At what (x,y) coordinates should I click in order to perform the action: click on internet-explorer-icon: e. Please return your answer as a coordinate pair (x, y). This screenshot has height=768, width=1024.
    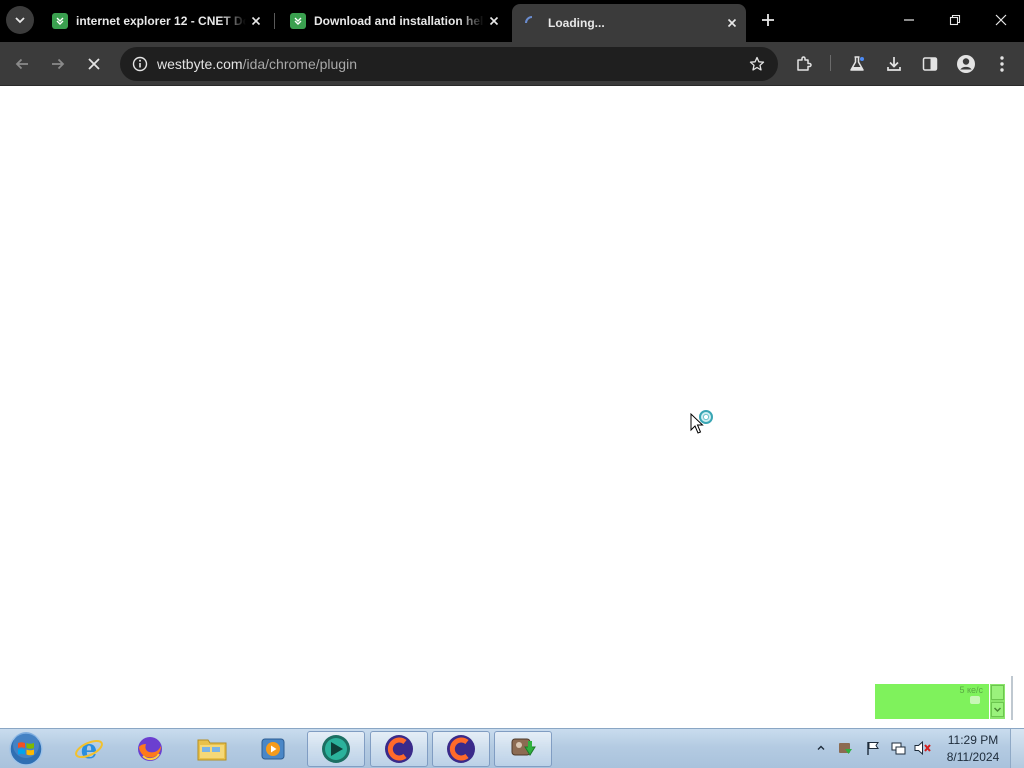
    Looking at the image, I should click on (89, 749).